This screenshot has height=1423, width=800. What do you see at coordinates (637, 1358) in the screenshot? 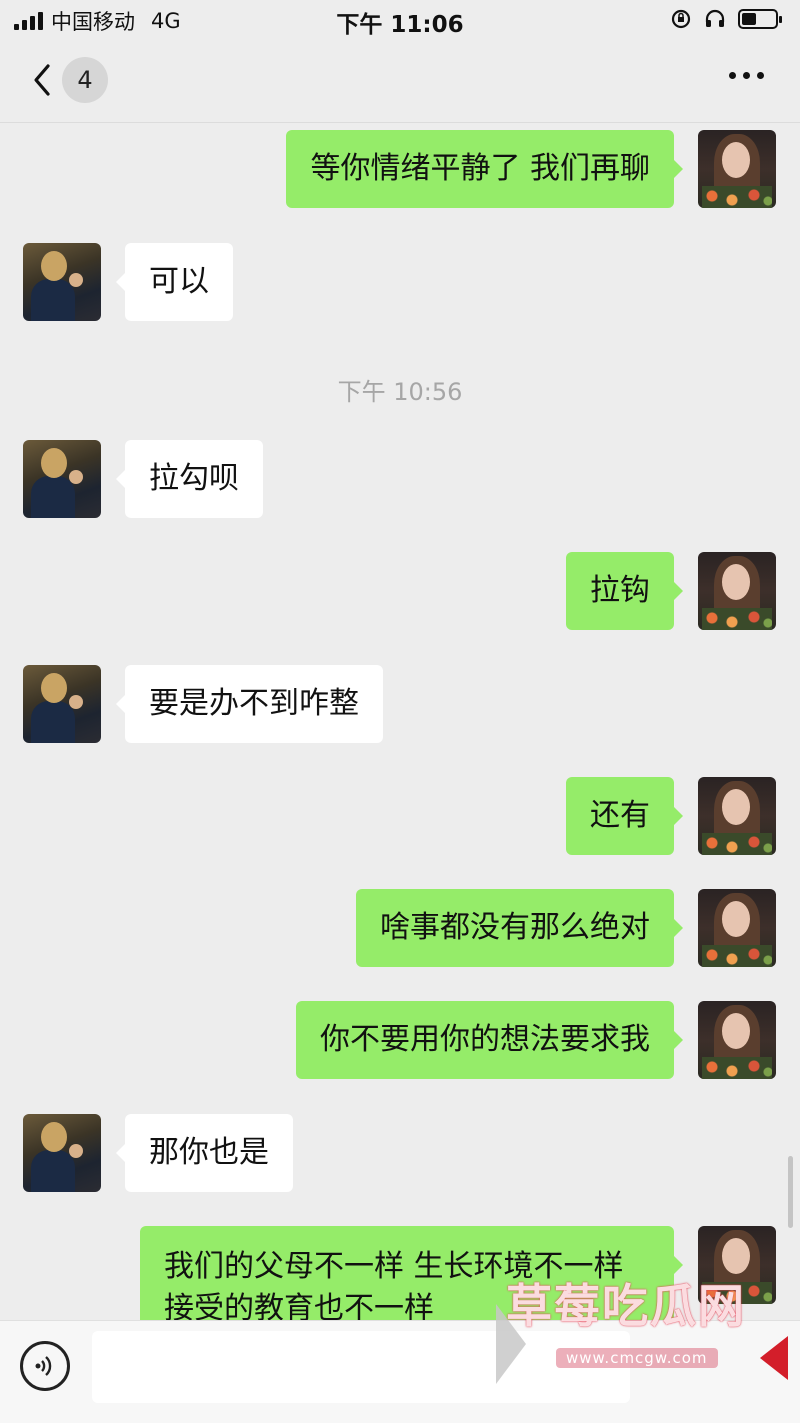
I see `watermark-url: www.cmcgw.com` at bounding box center [637, 1358].